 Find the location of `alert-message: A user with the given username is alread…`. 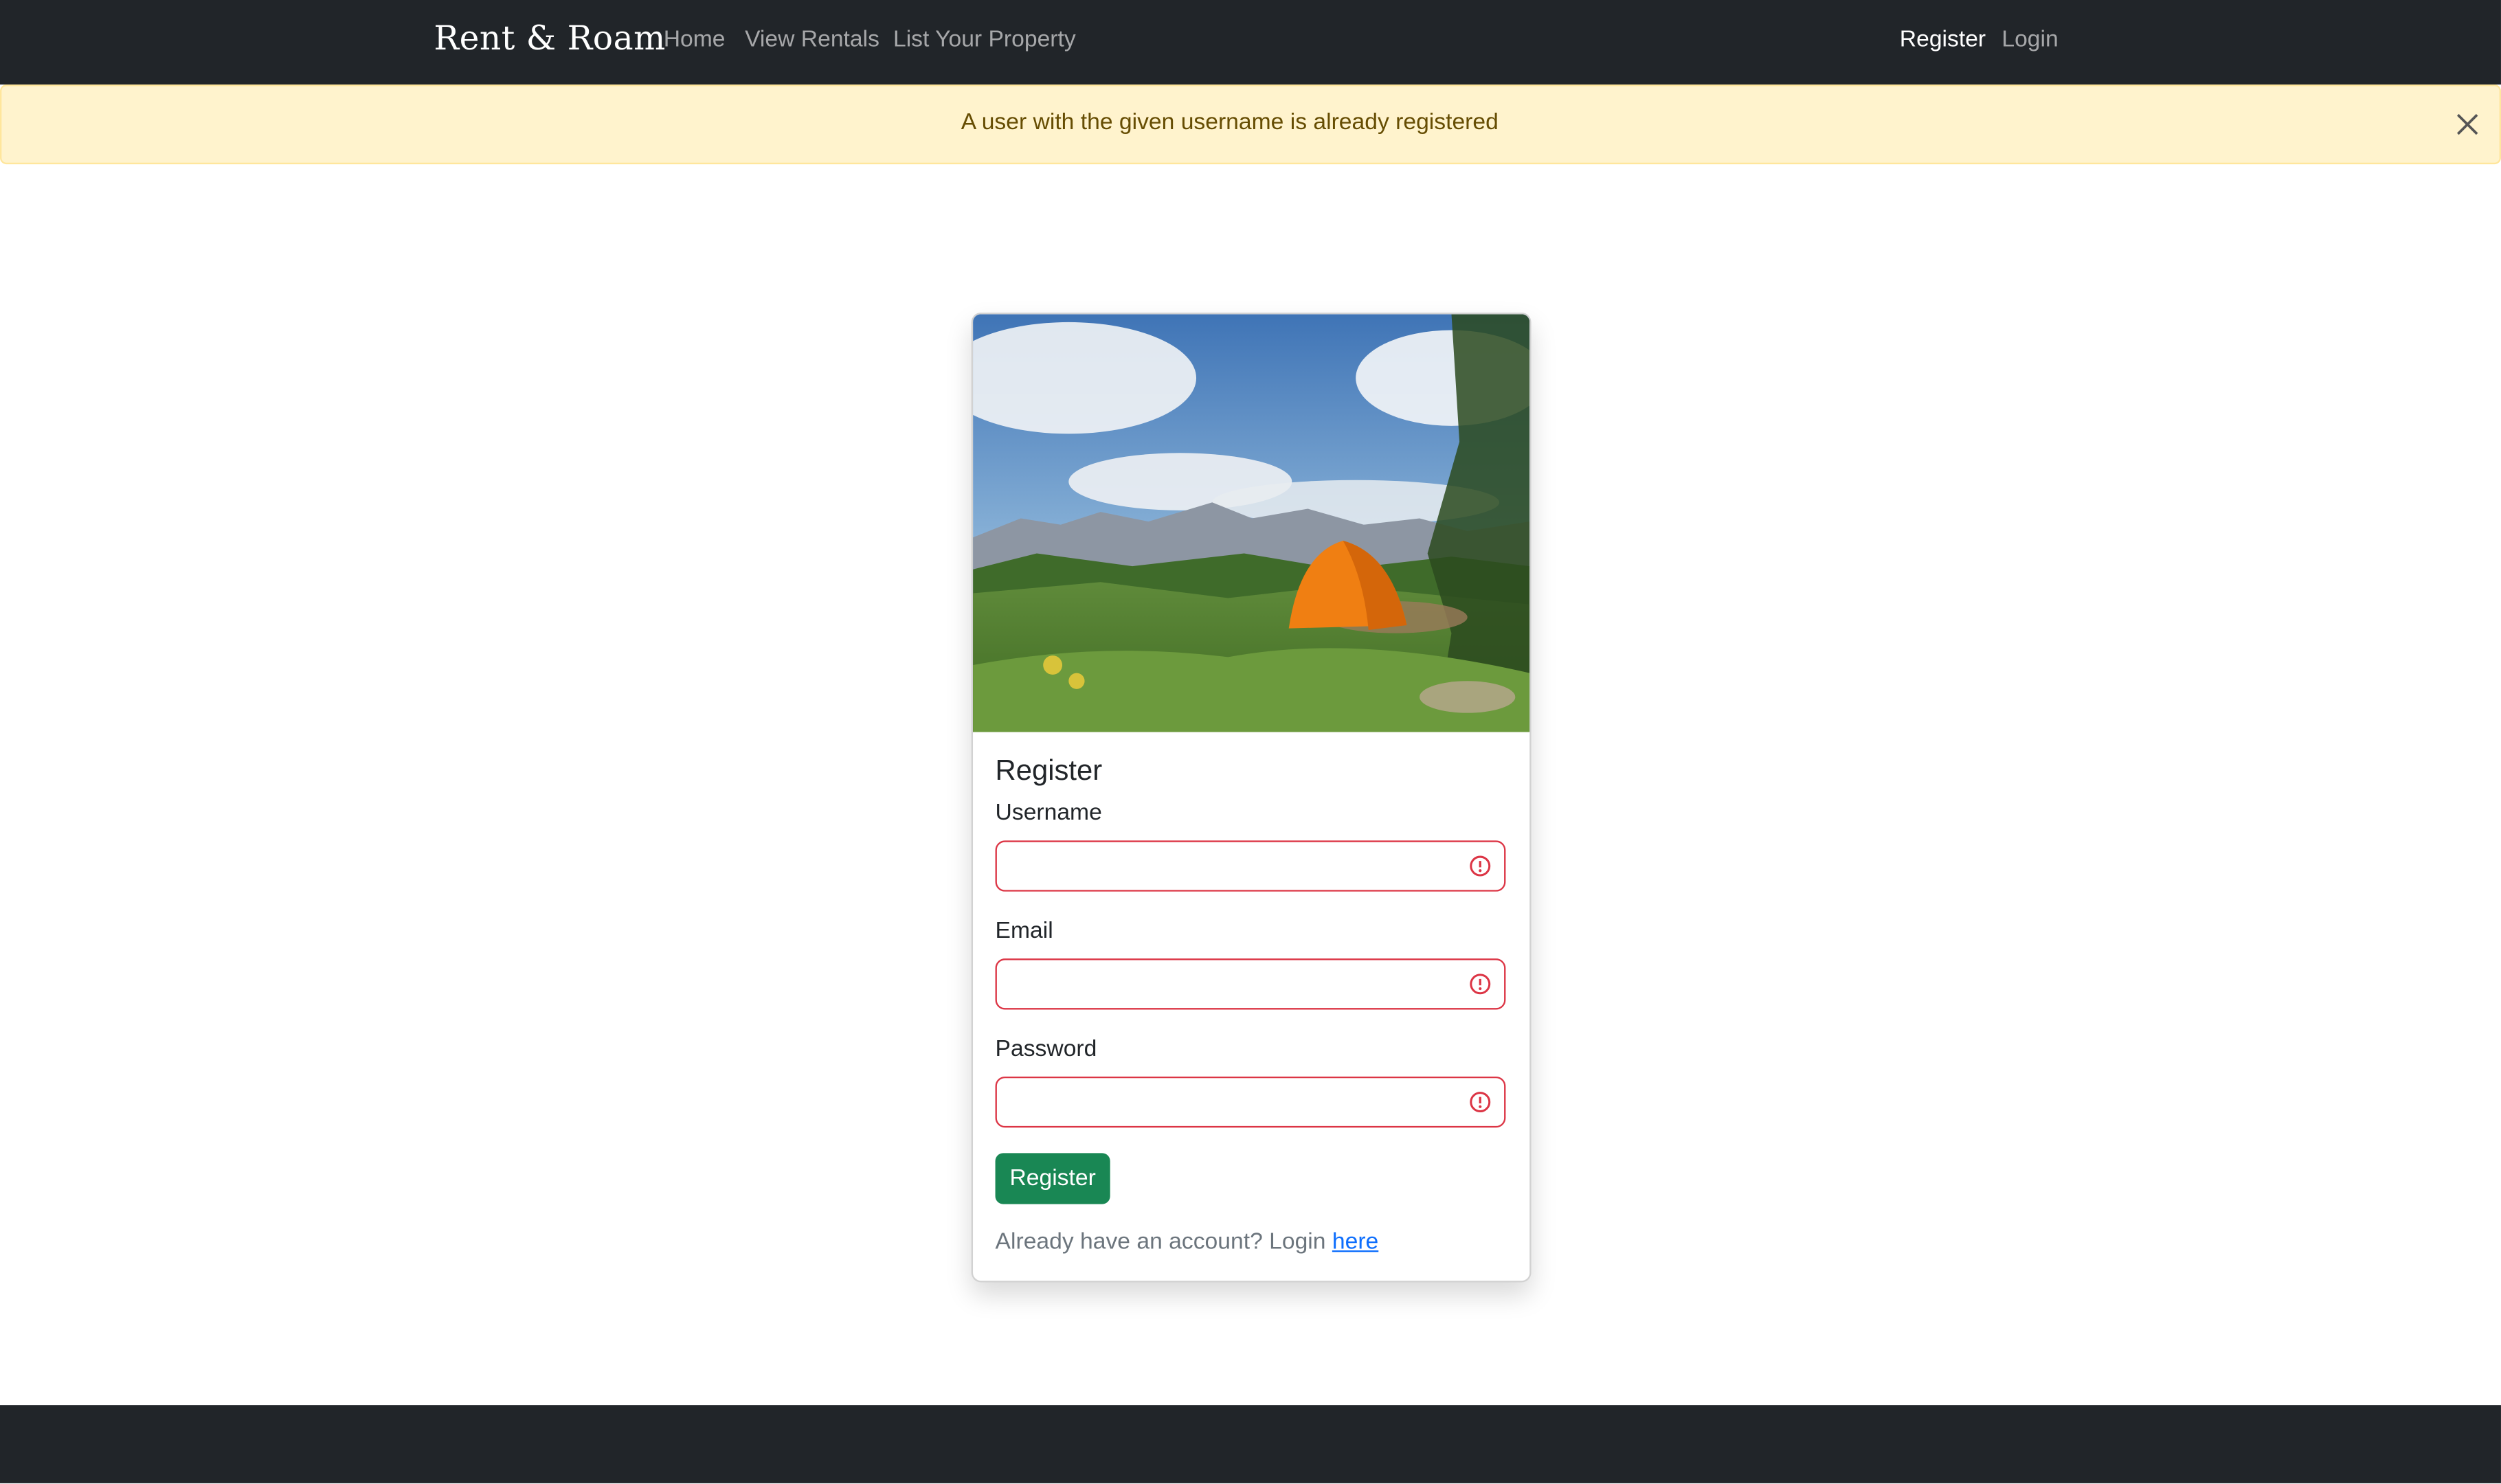

alert-message: A user with the given username is alread… is located at coordinates (1230, 123).